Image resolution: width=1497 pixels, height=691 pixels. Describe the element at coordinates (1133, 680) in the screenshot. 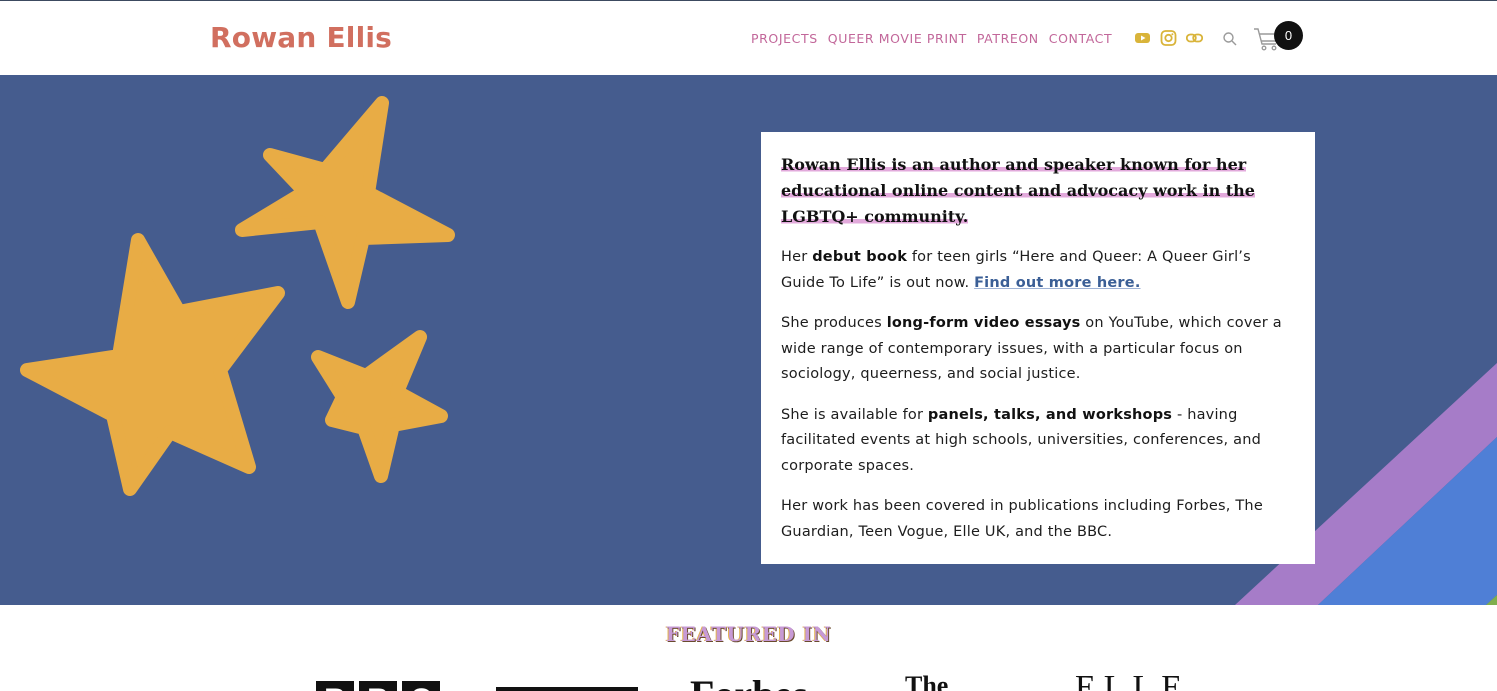

I see `elle-logo: ELLE` at that location.